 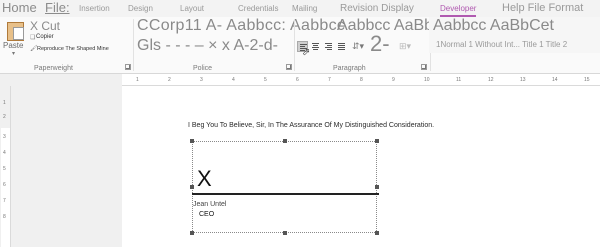 What do you see at coordinates (555, 80) in the screenshot?
I see `ruler-number: 14` at bounding box center [555, 80].